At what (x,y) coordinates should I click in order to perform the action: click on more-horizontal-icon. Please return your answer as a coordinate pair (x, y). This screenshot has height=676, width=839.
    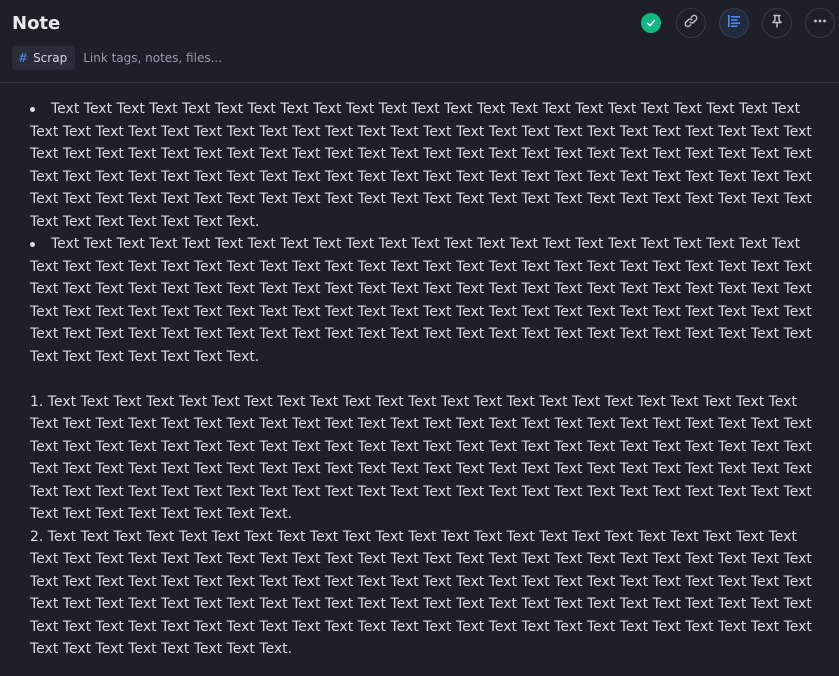
    Looking at the image, I should click on (820, 23).